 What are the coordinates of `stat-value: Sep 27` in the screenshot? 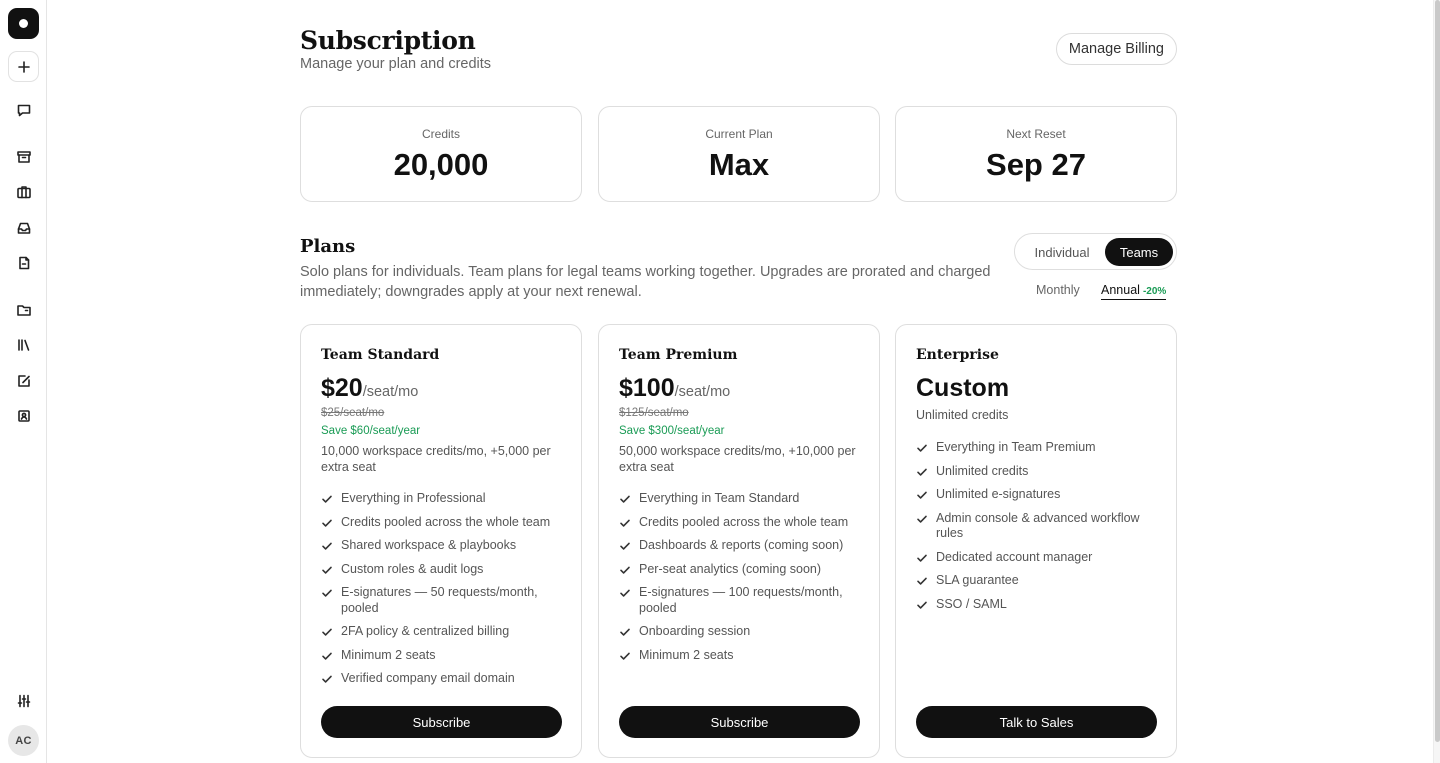 It's located at (1036, 164).